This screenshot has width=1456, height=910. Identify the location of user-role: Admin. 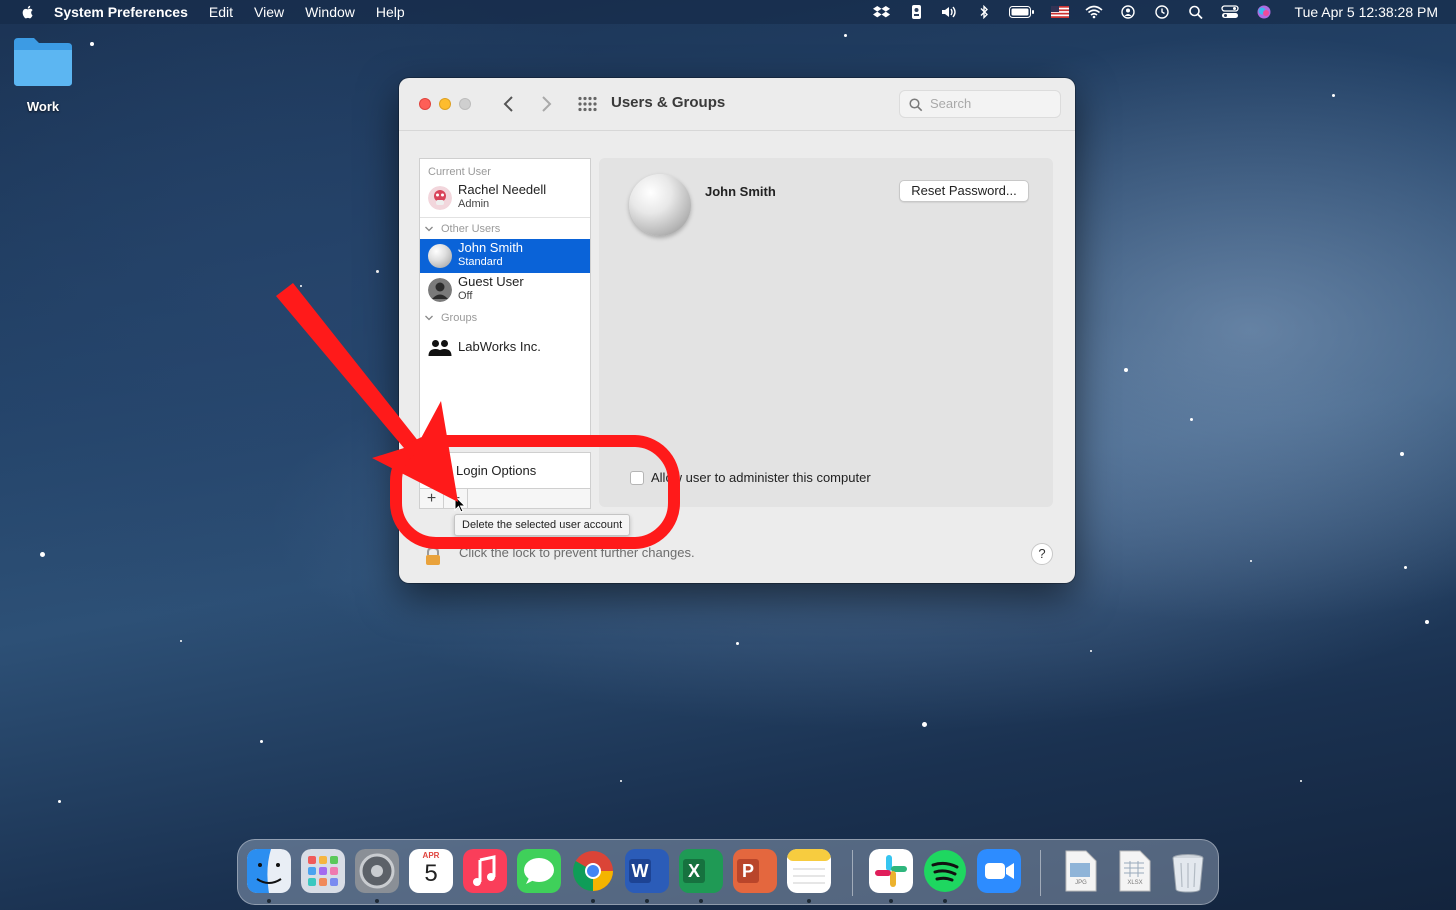
(474, 204).